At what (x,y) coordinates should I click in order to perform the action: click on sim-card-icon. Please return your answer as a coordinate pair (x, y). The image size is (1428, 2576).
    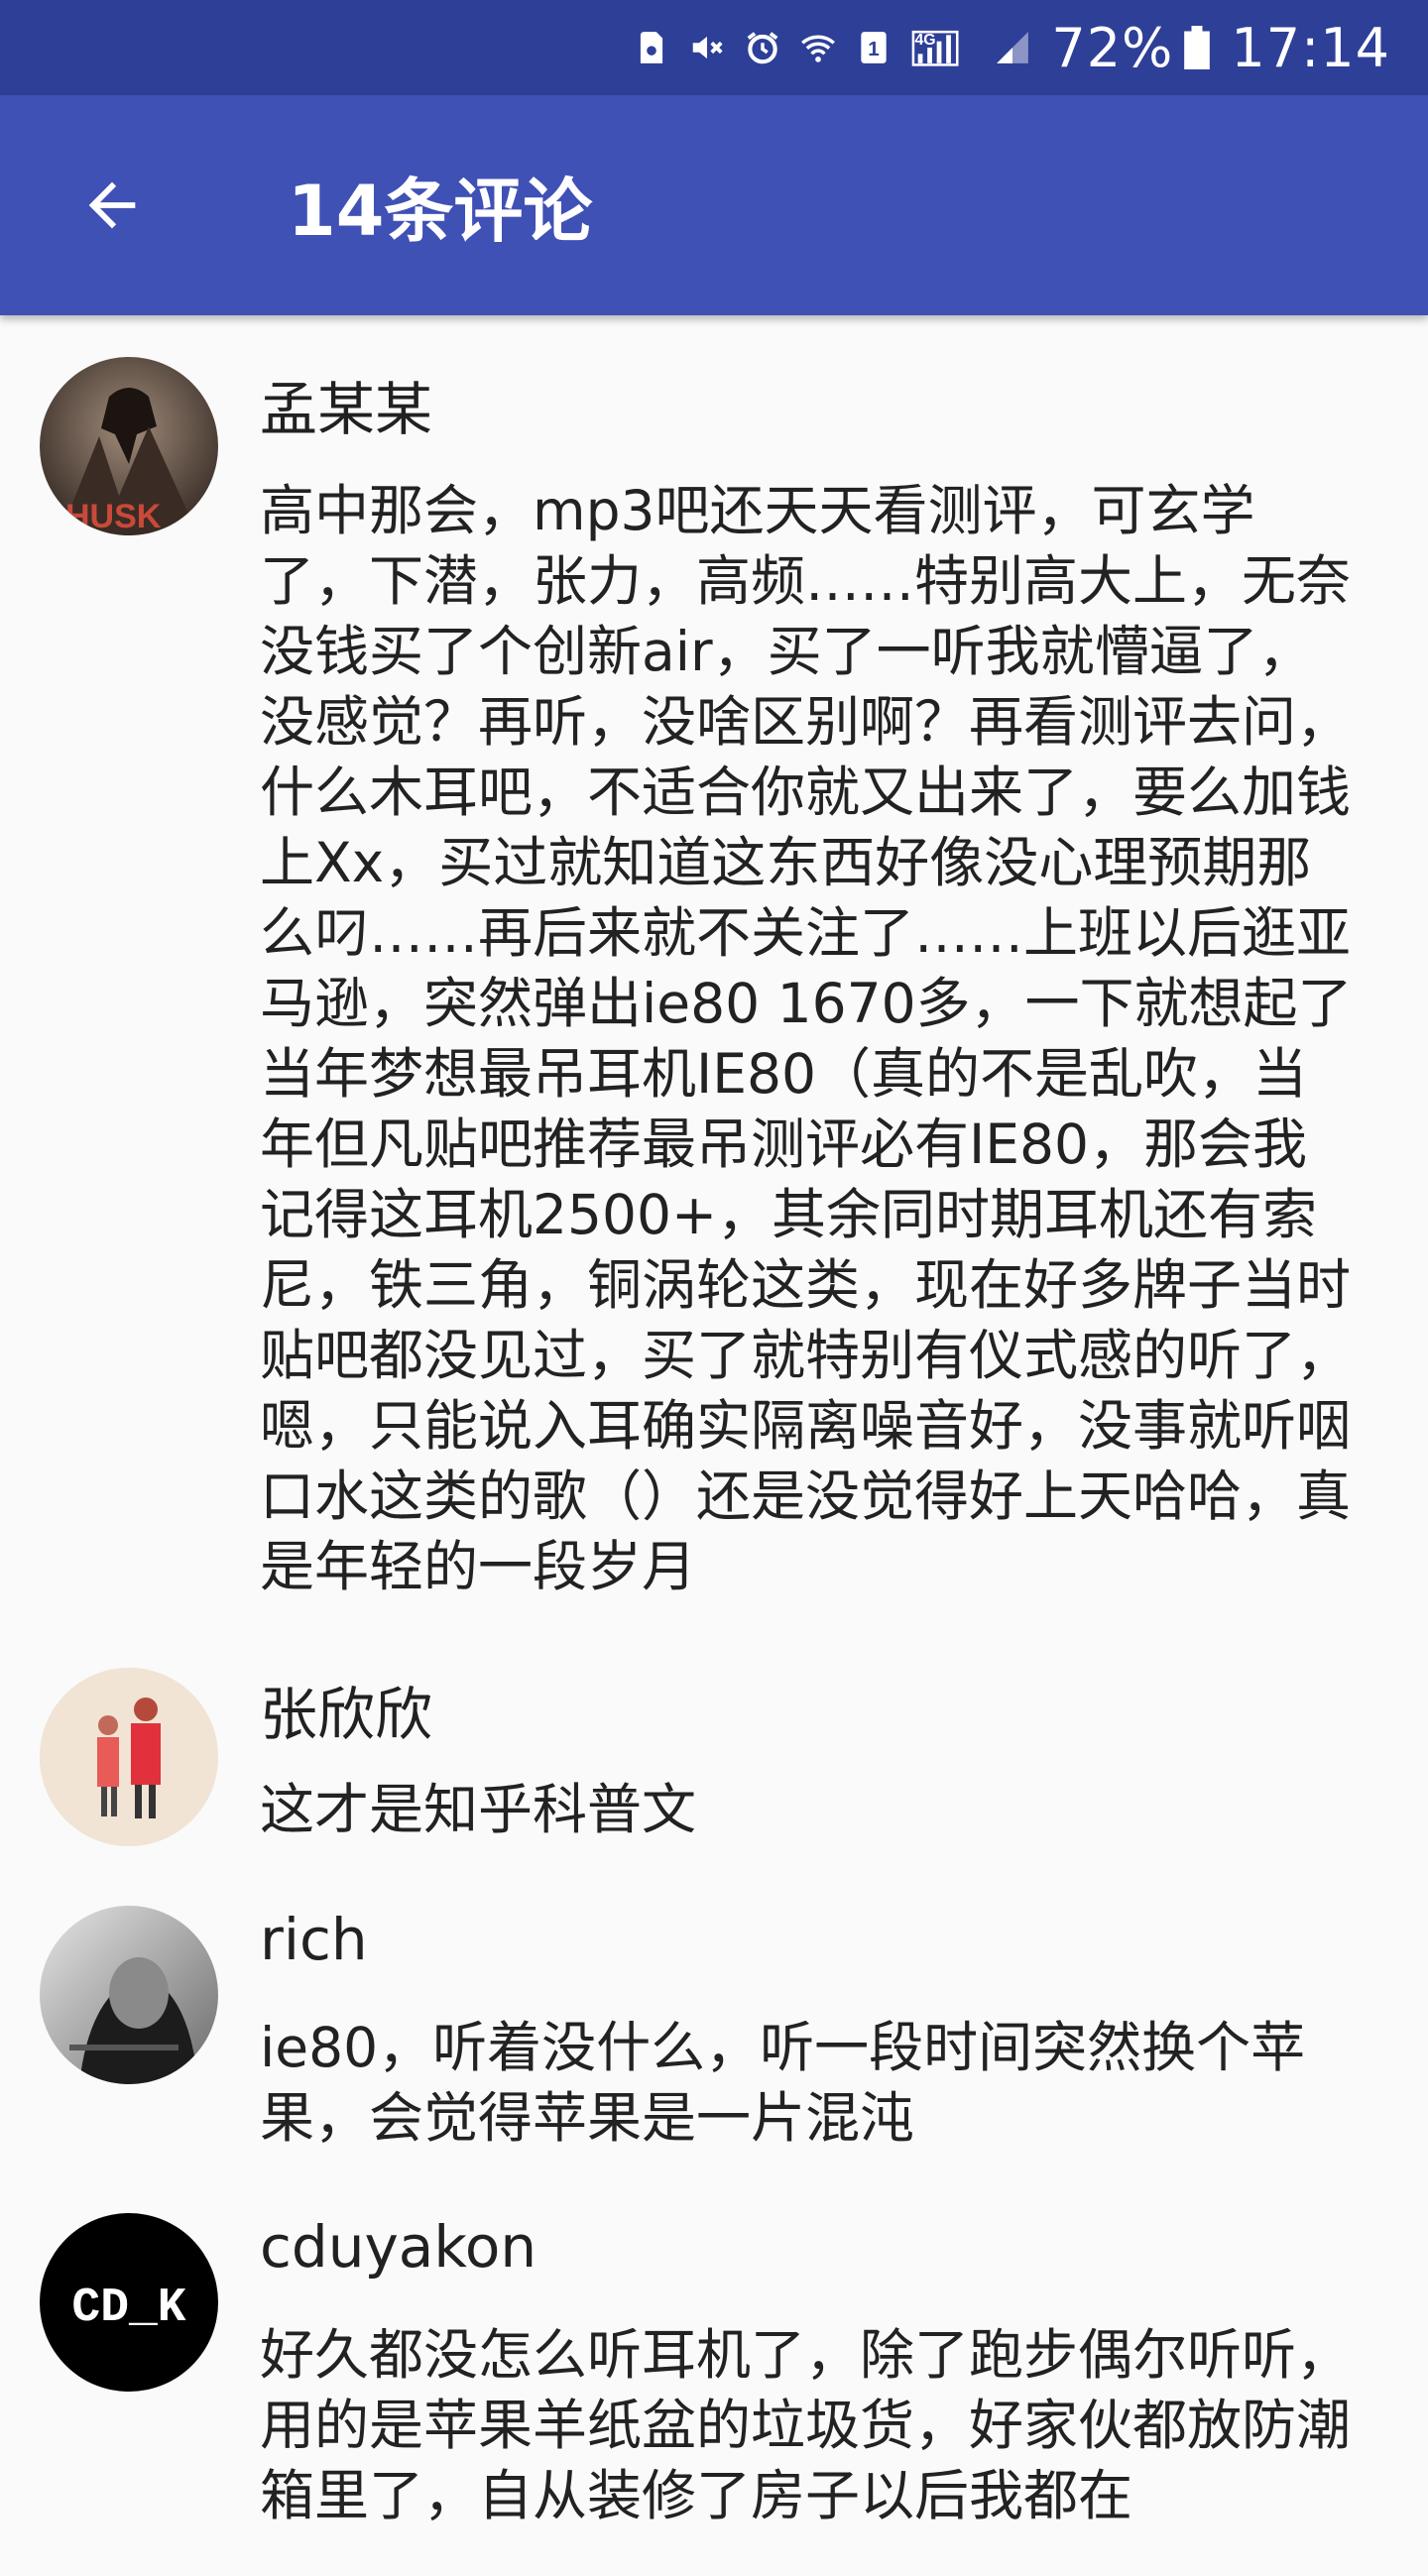
    Looking at the image, I should click on (651, 47).